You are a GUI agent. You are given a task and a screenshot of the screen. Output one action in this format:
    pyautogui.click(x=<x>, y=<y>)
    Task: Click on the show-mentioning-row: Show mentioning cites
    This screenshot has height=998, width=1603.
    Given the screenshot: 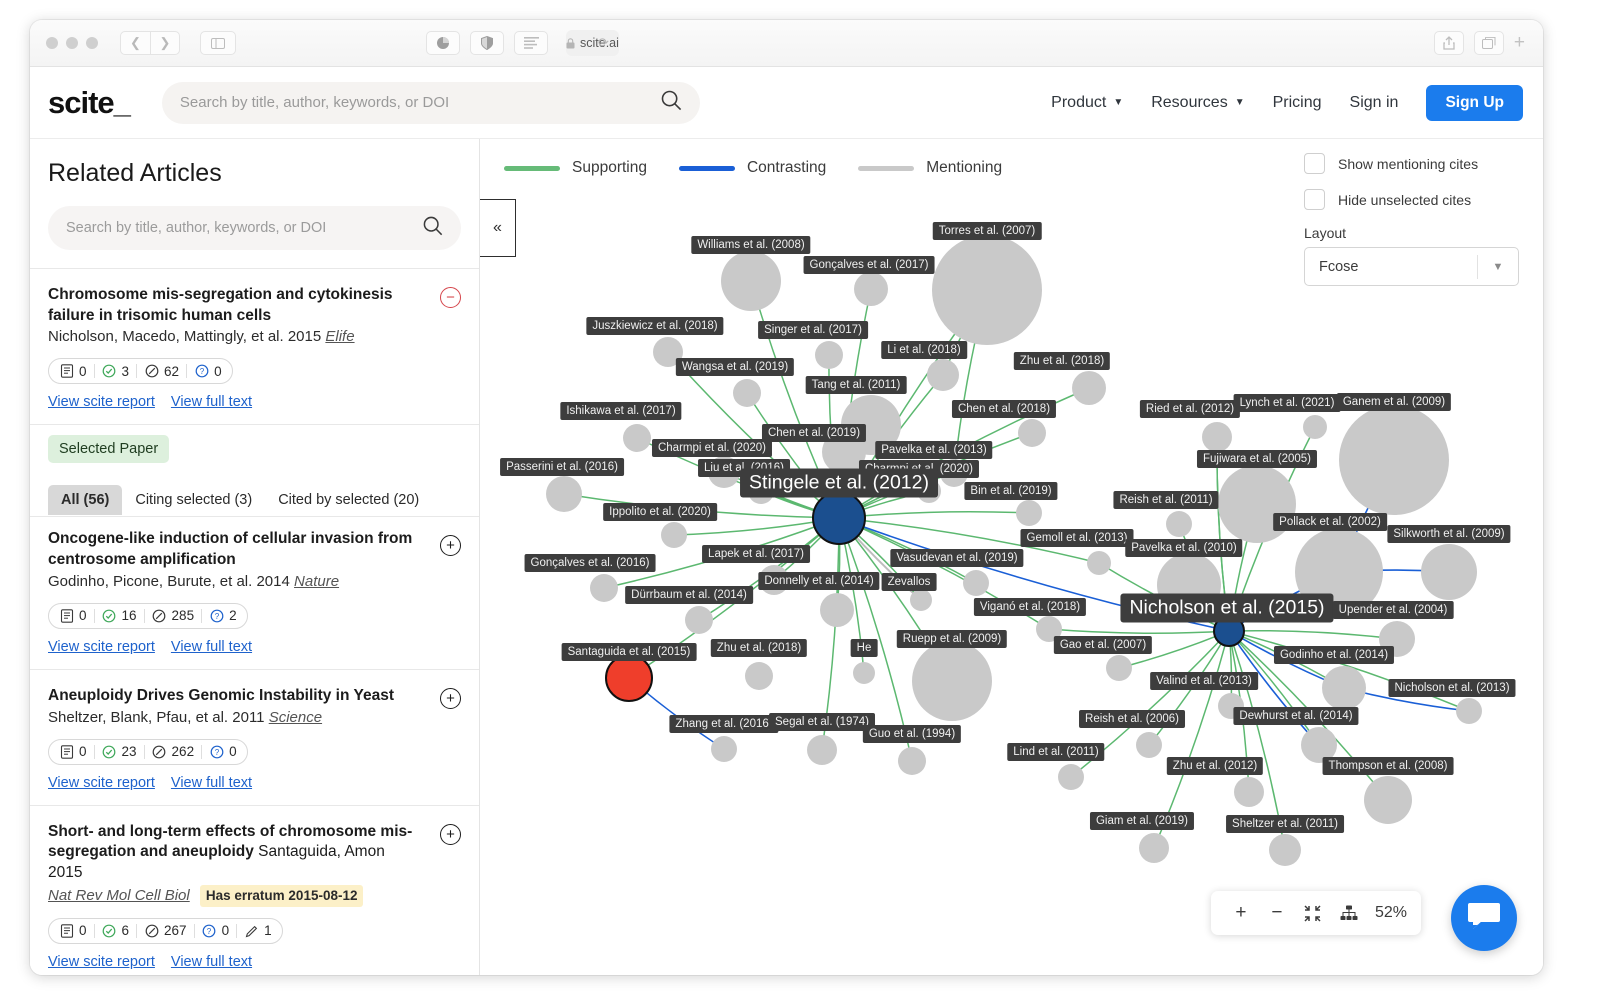 What is the action you would take?
    pyautogui.click(x=1411, y=163)
    